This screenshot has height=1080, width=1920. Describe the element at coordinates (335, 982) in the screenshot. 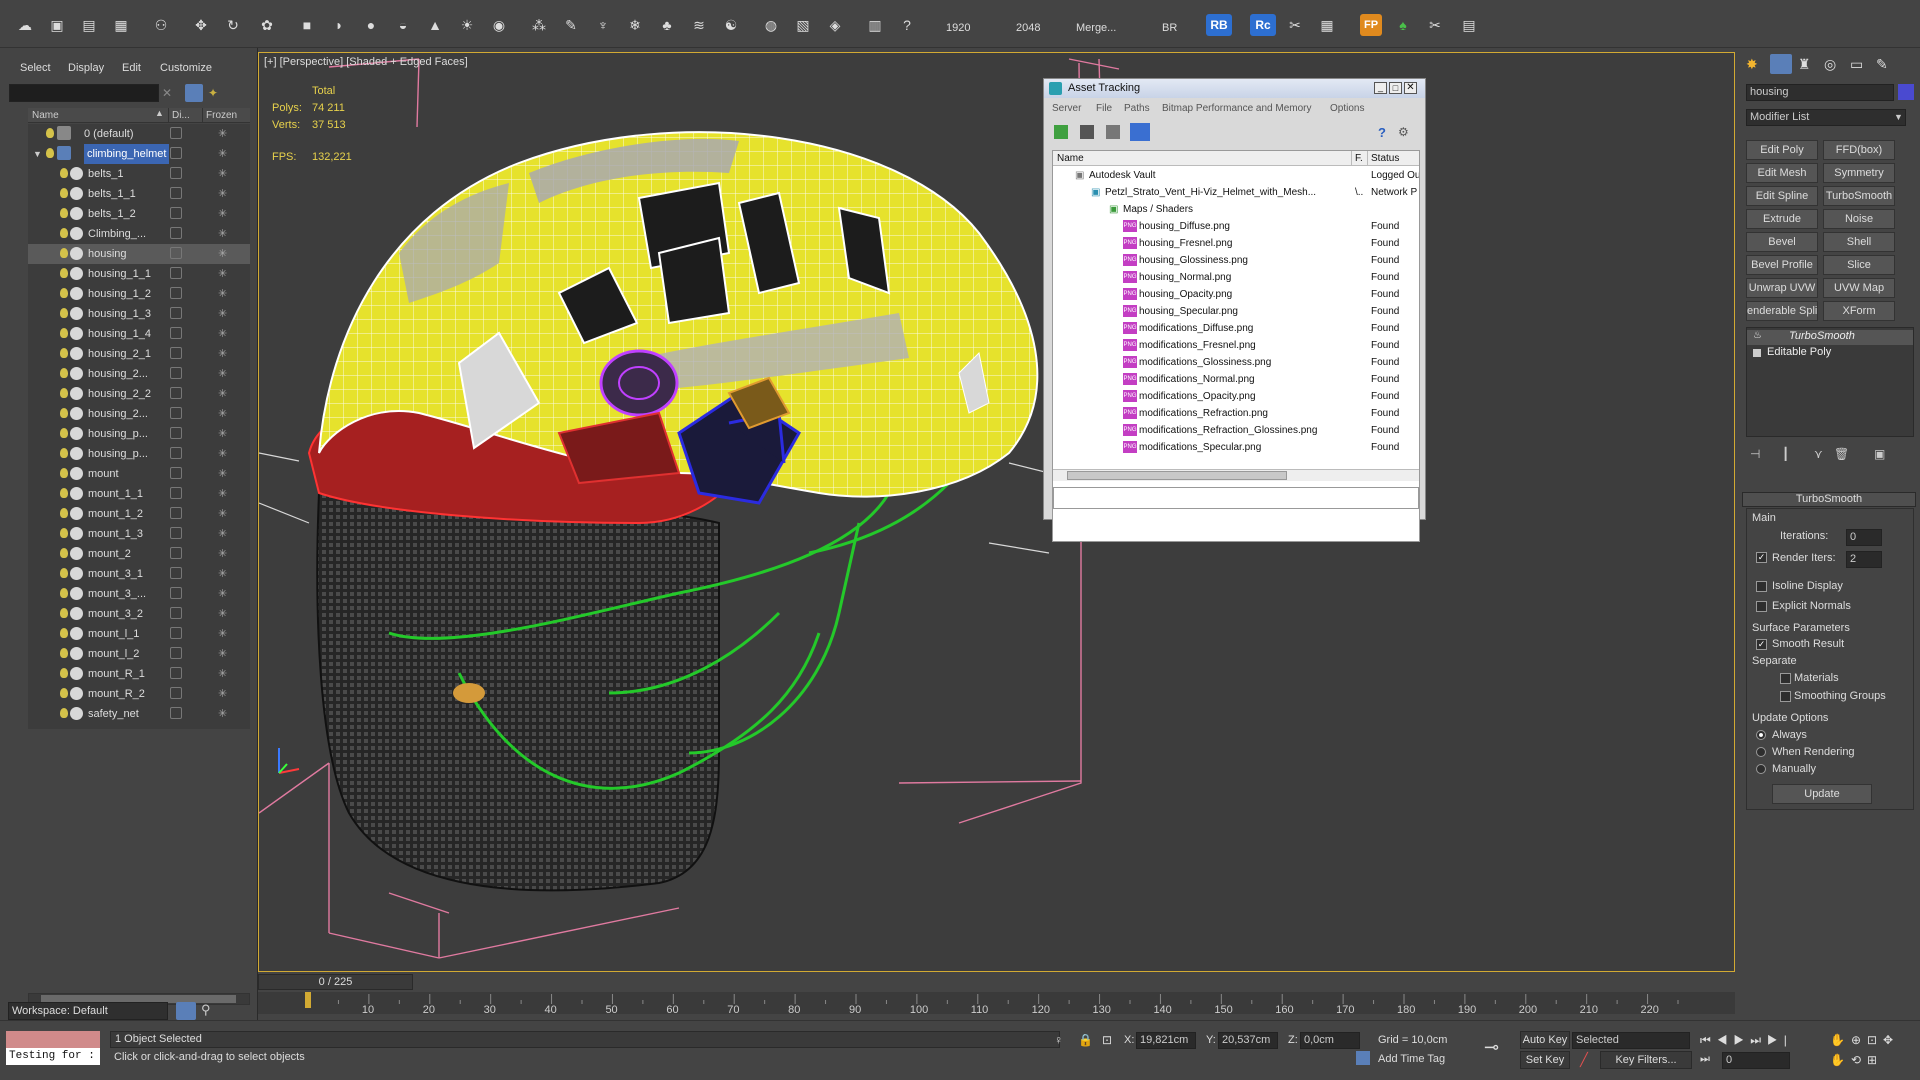

I see `time-slider: 0 / 225` at that location.